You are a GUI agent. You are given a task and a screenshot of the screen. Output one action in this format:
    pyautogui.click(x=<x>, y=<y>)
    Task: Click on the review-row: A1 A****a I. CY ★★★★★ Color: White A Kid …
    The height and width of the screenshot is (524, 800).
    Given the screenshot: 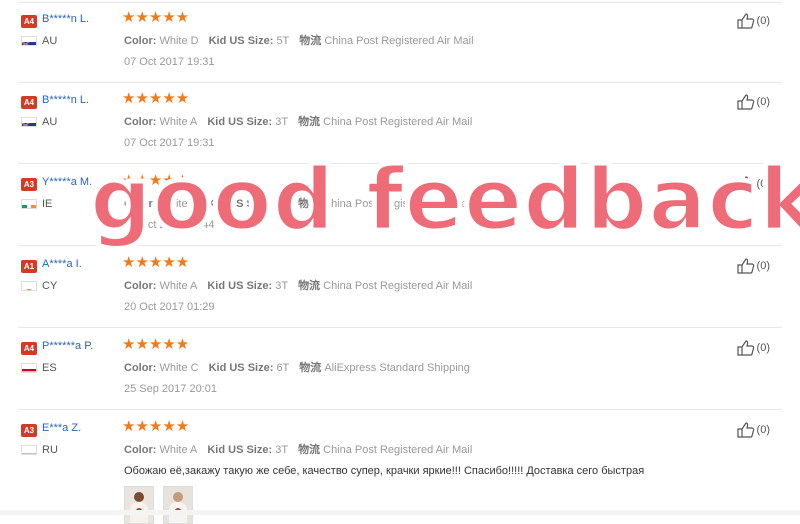 What is the action you would take?
    pyautogui.click(x=400, y=288)
    